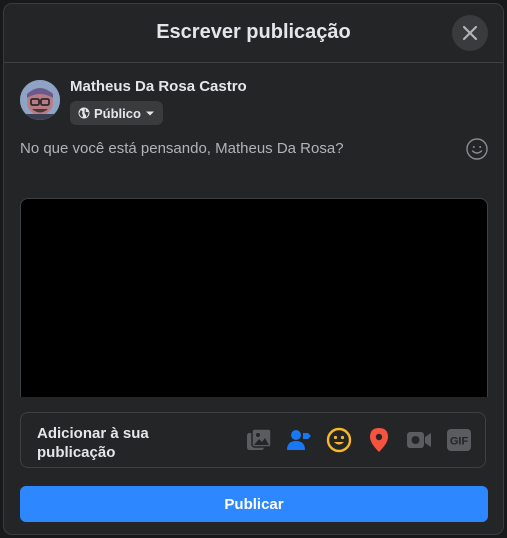  I want to click on emoji-button, so click(477, 149).